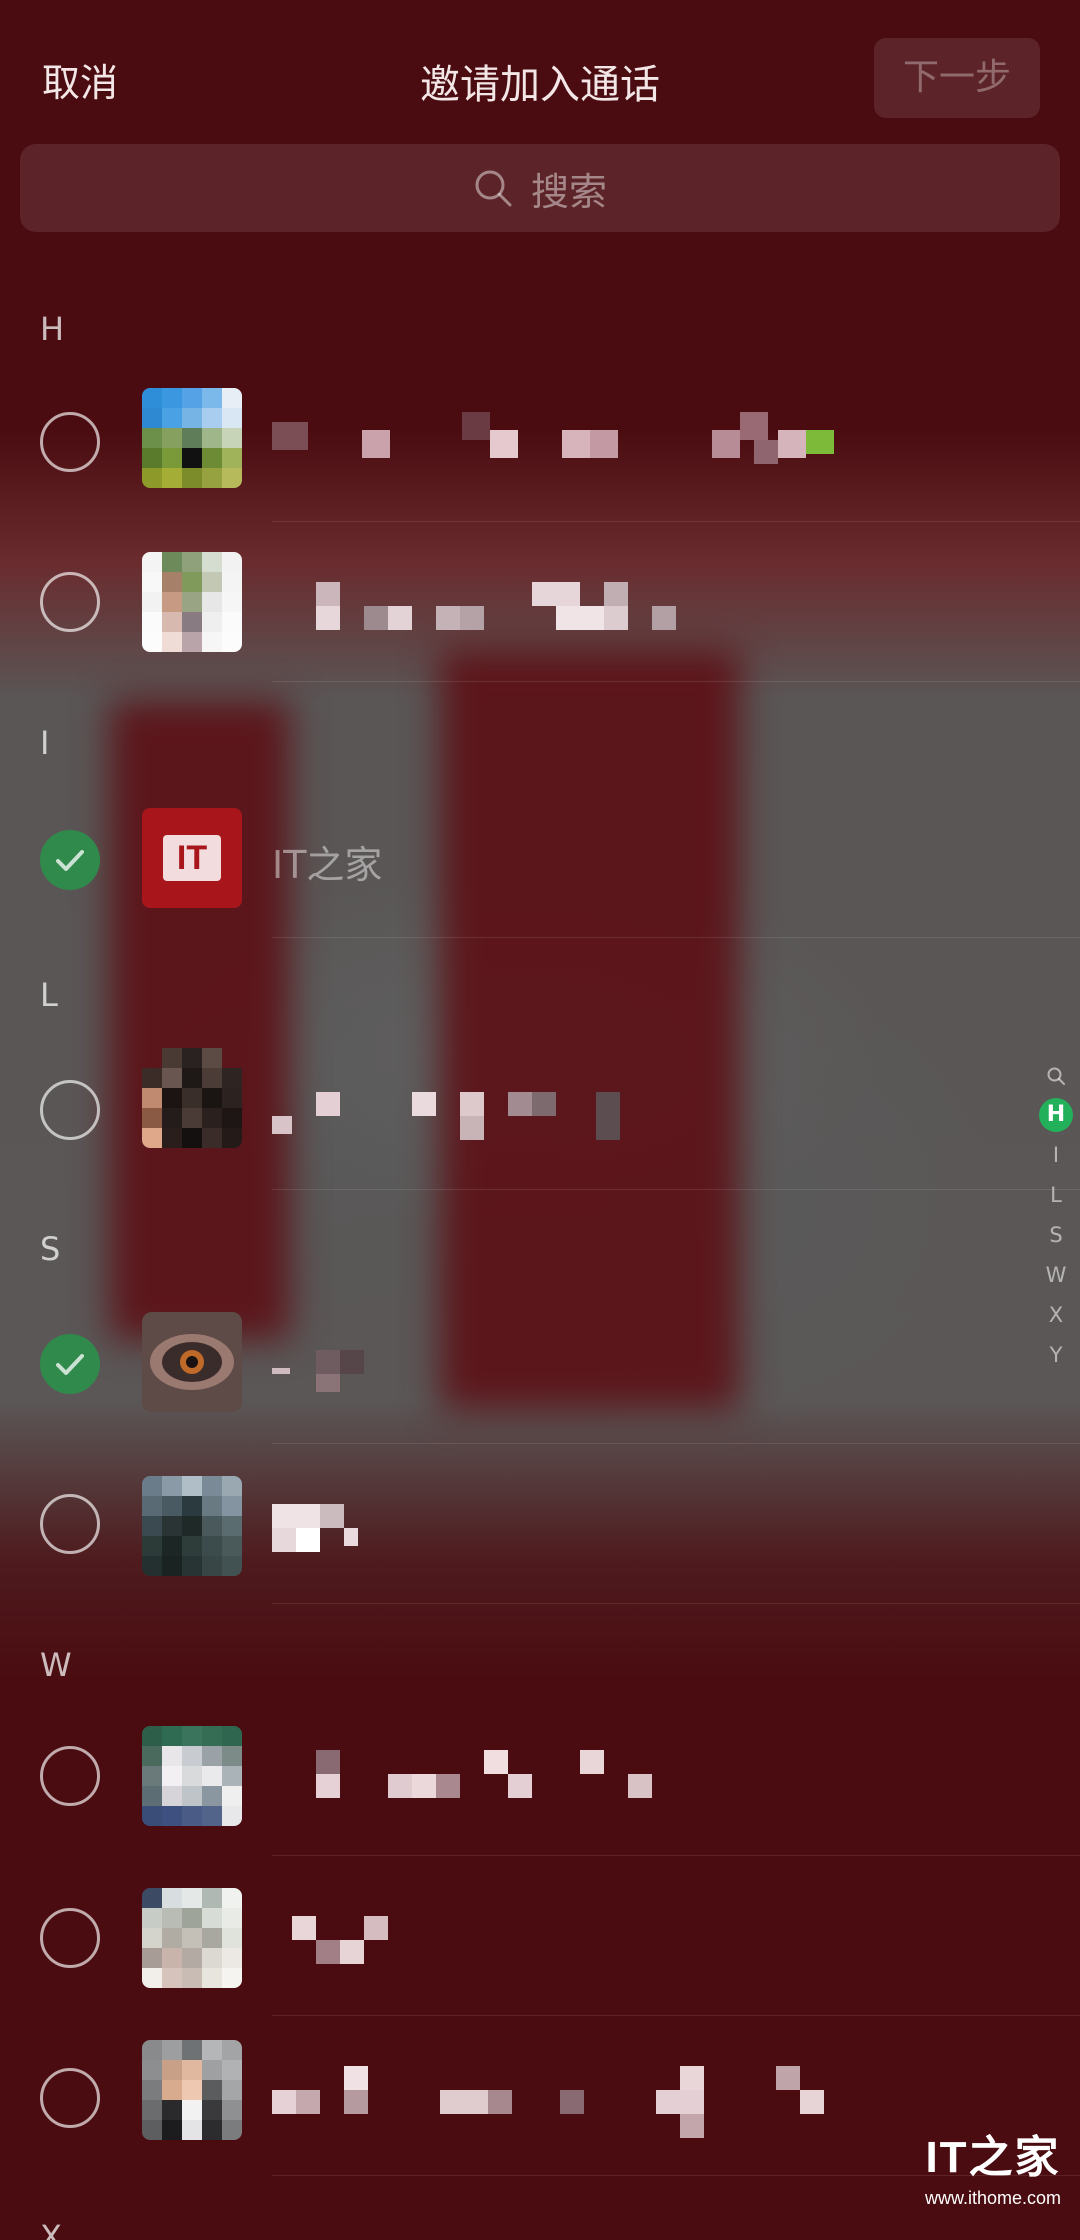 The image size is (1080, 2240). I want to click on contact-name: IT之家, so click(327, 865).